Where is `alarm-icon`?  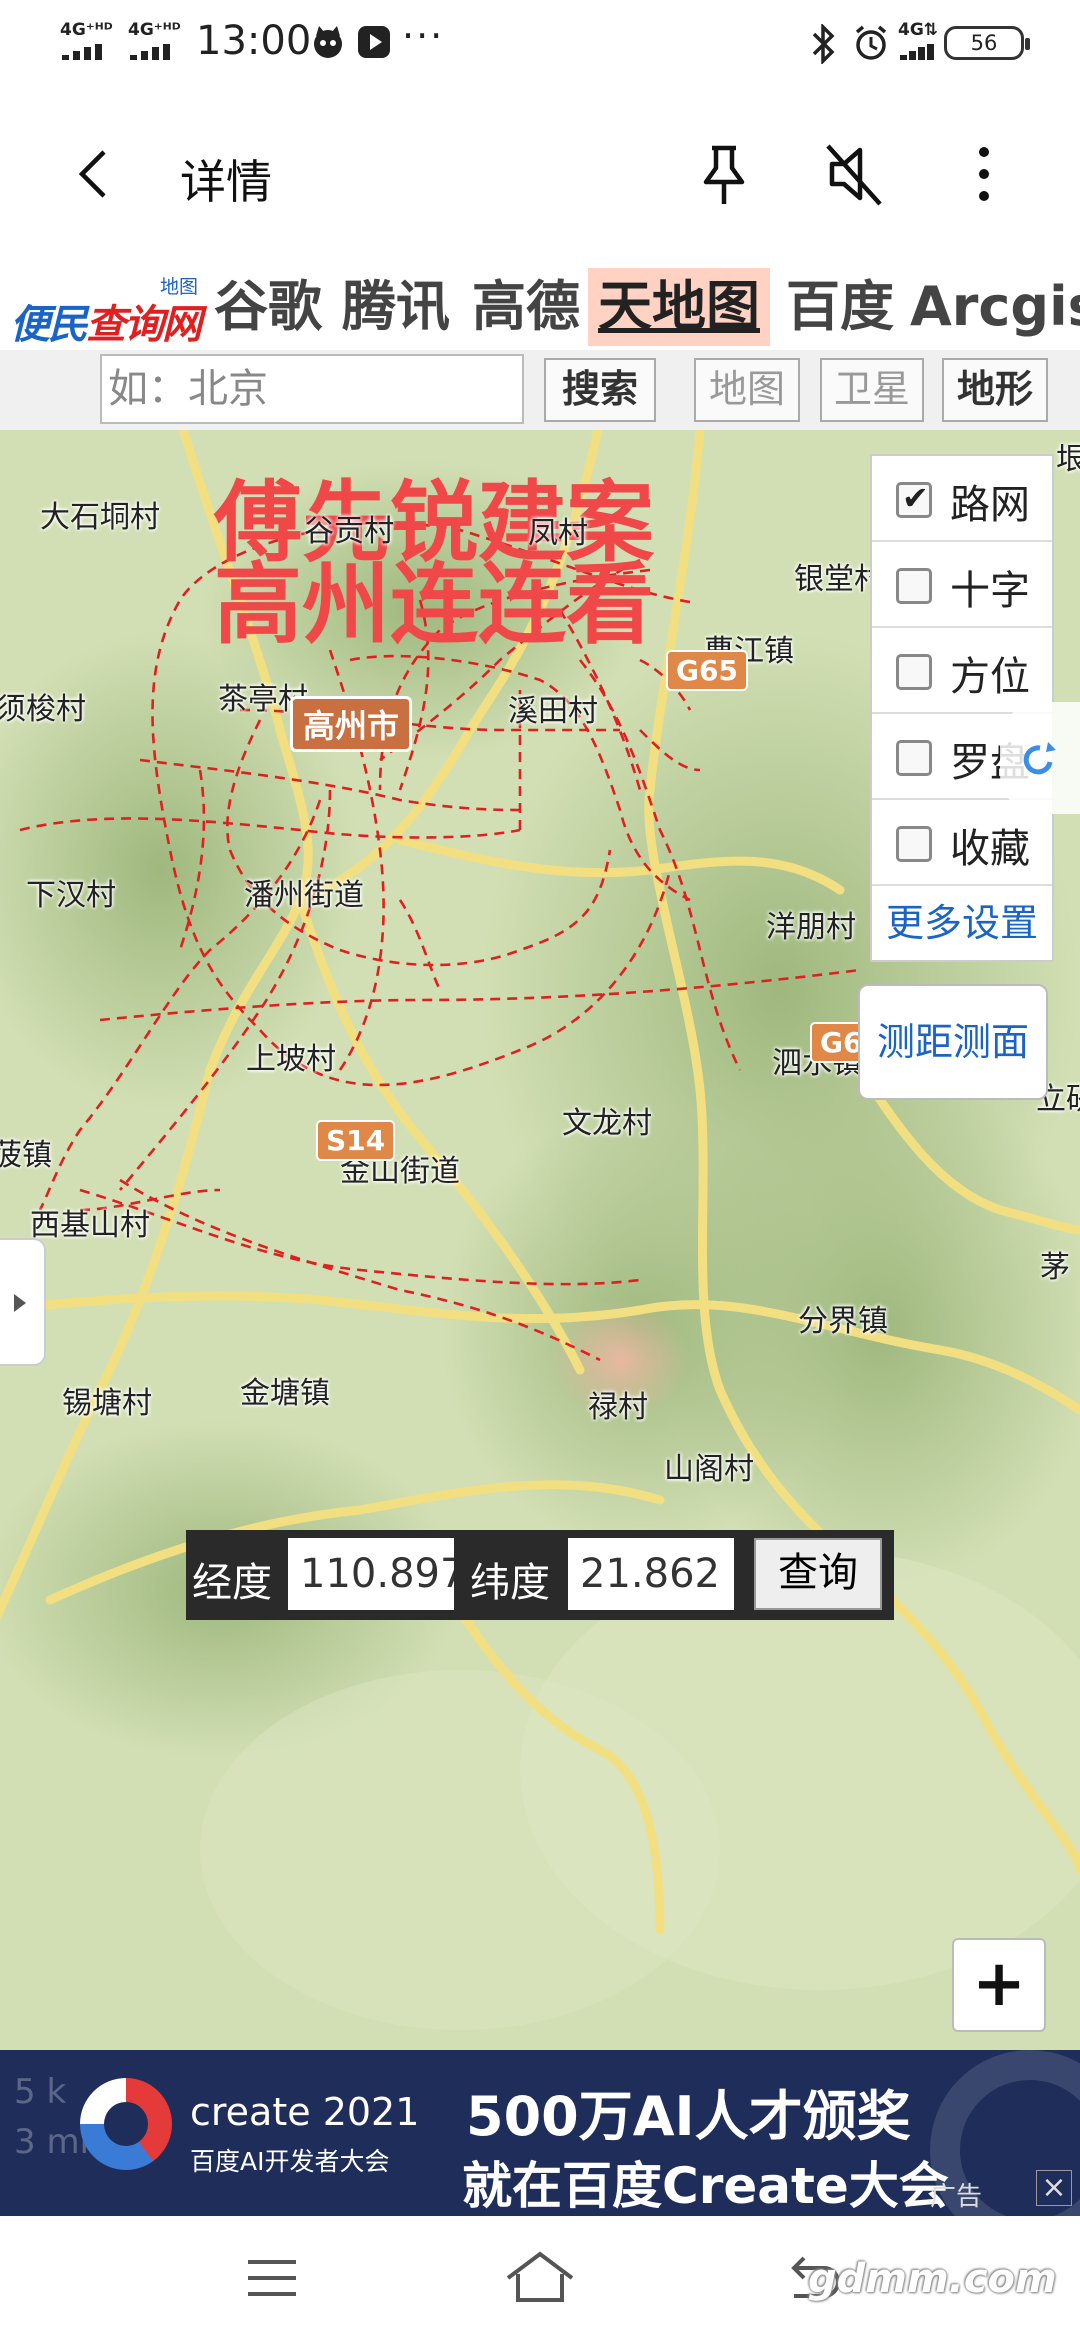
alarm-icon is located at coordinates (871, 47).